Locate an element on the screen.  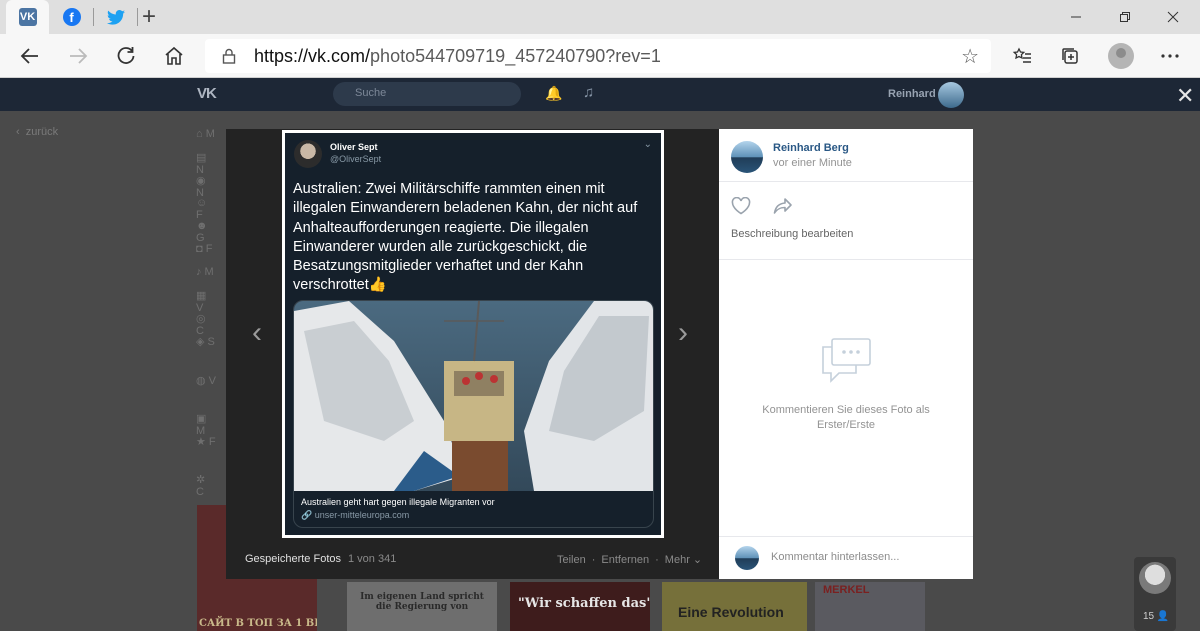
sidebar-home-icon: ⌂ M is located at coordinates (206, 135).